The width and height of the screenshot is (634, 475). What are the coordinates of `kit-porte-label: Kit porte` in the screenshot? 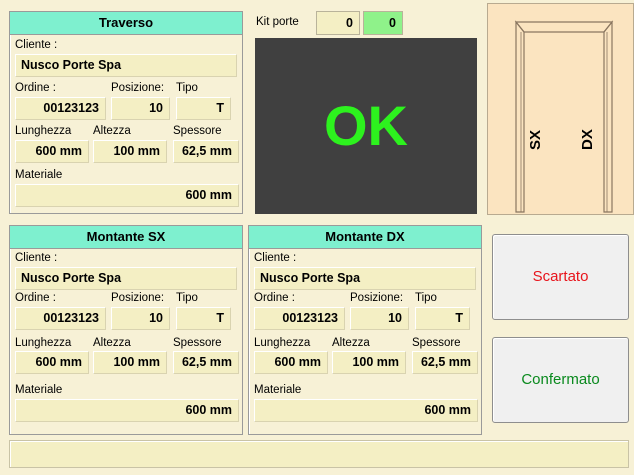 It's located at (277, 22).